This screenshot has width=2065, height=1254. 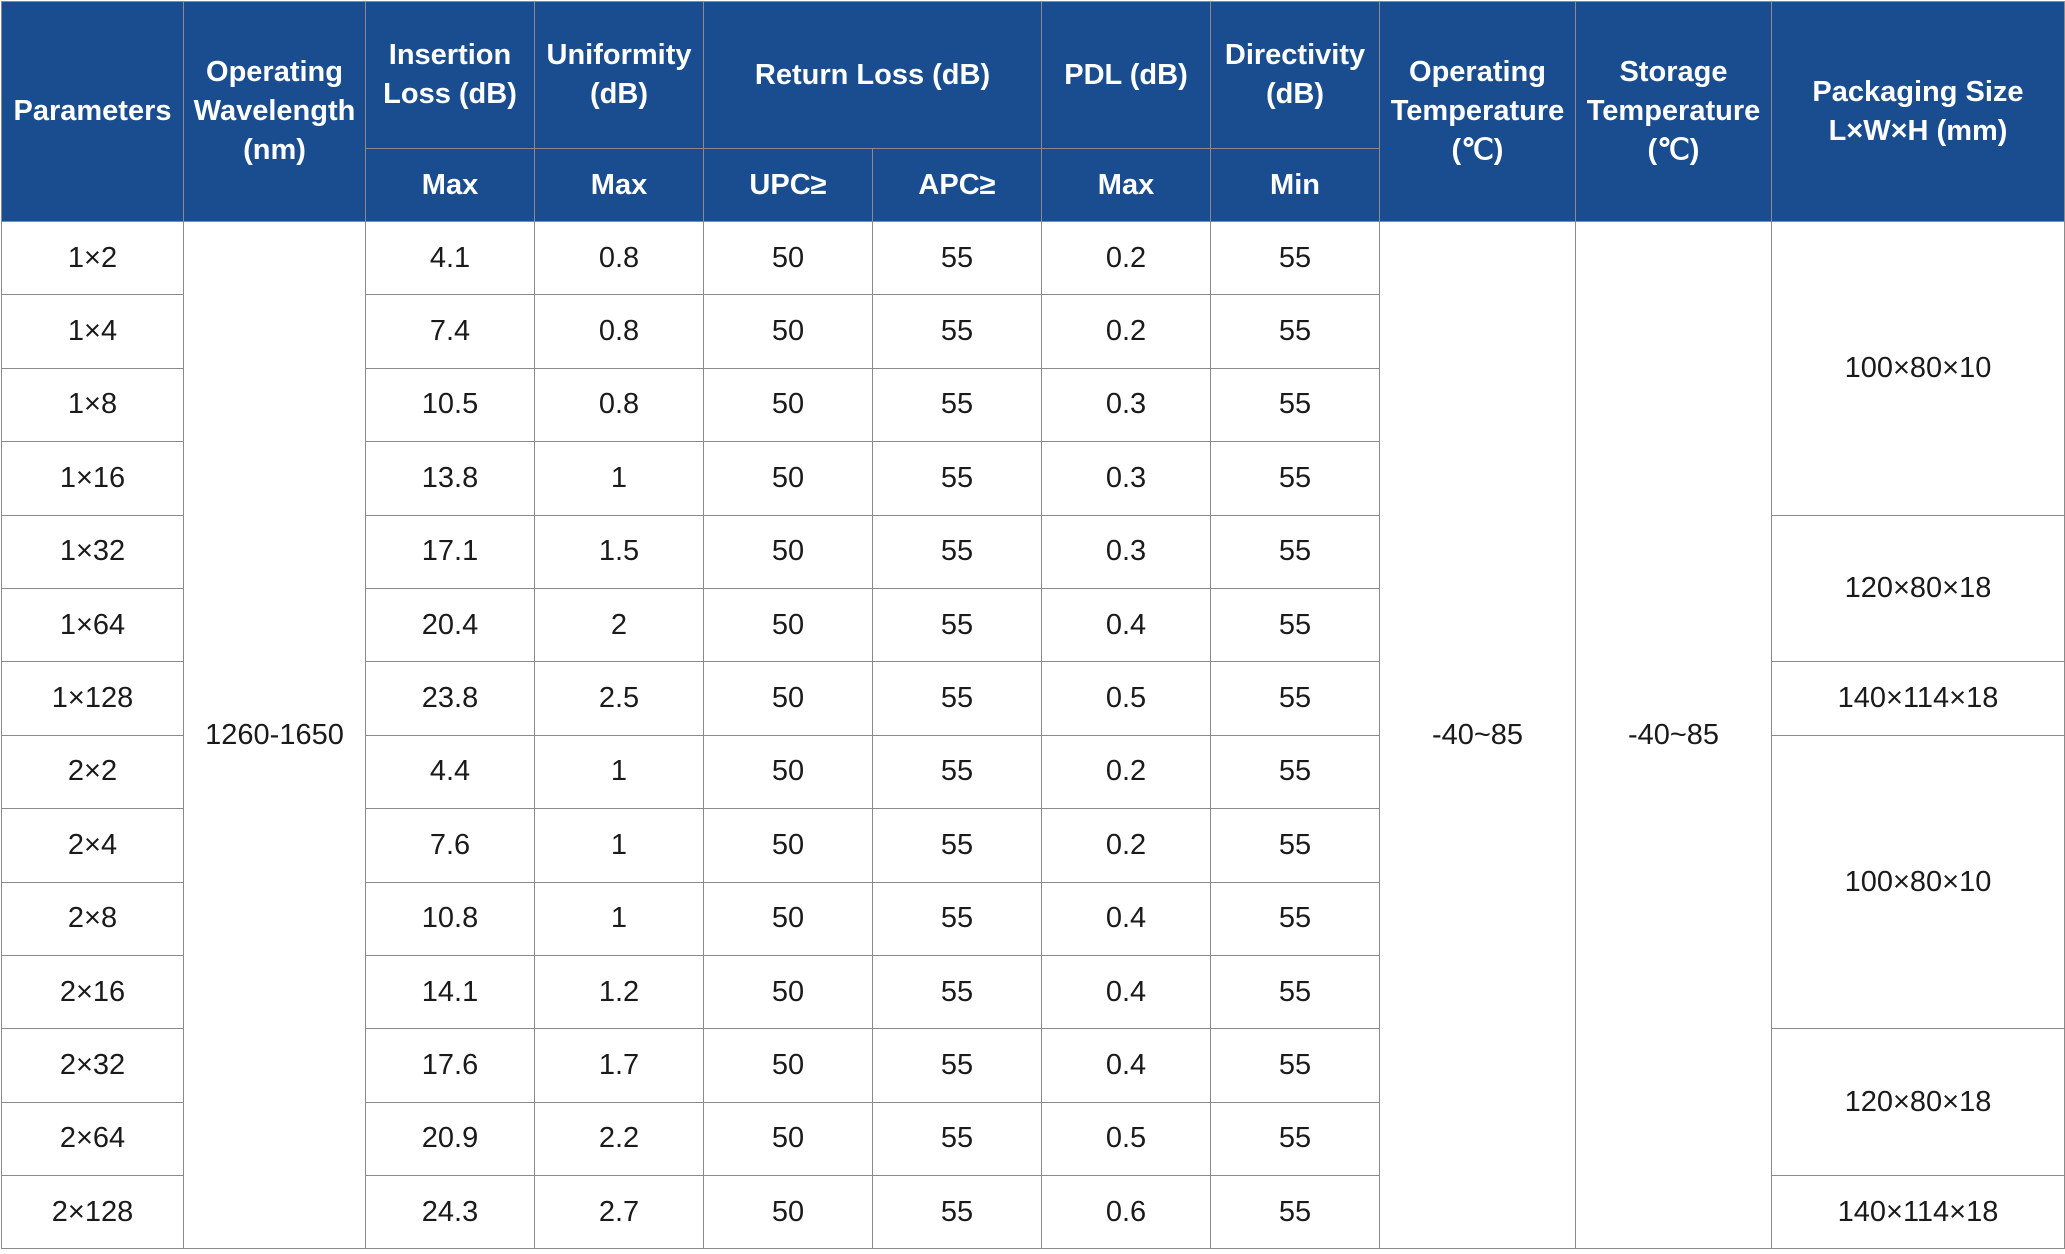 What do you see at coordinates (1918, 111) in the screenshot?
I see `header-packaging-size: Packaging Size L×W×H (mm)` at bounding box center [1918, 111].